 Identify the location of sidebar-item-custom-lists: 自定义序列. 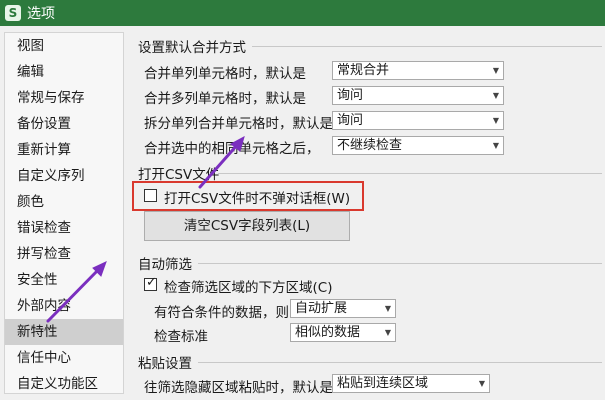
(64, 176).